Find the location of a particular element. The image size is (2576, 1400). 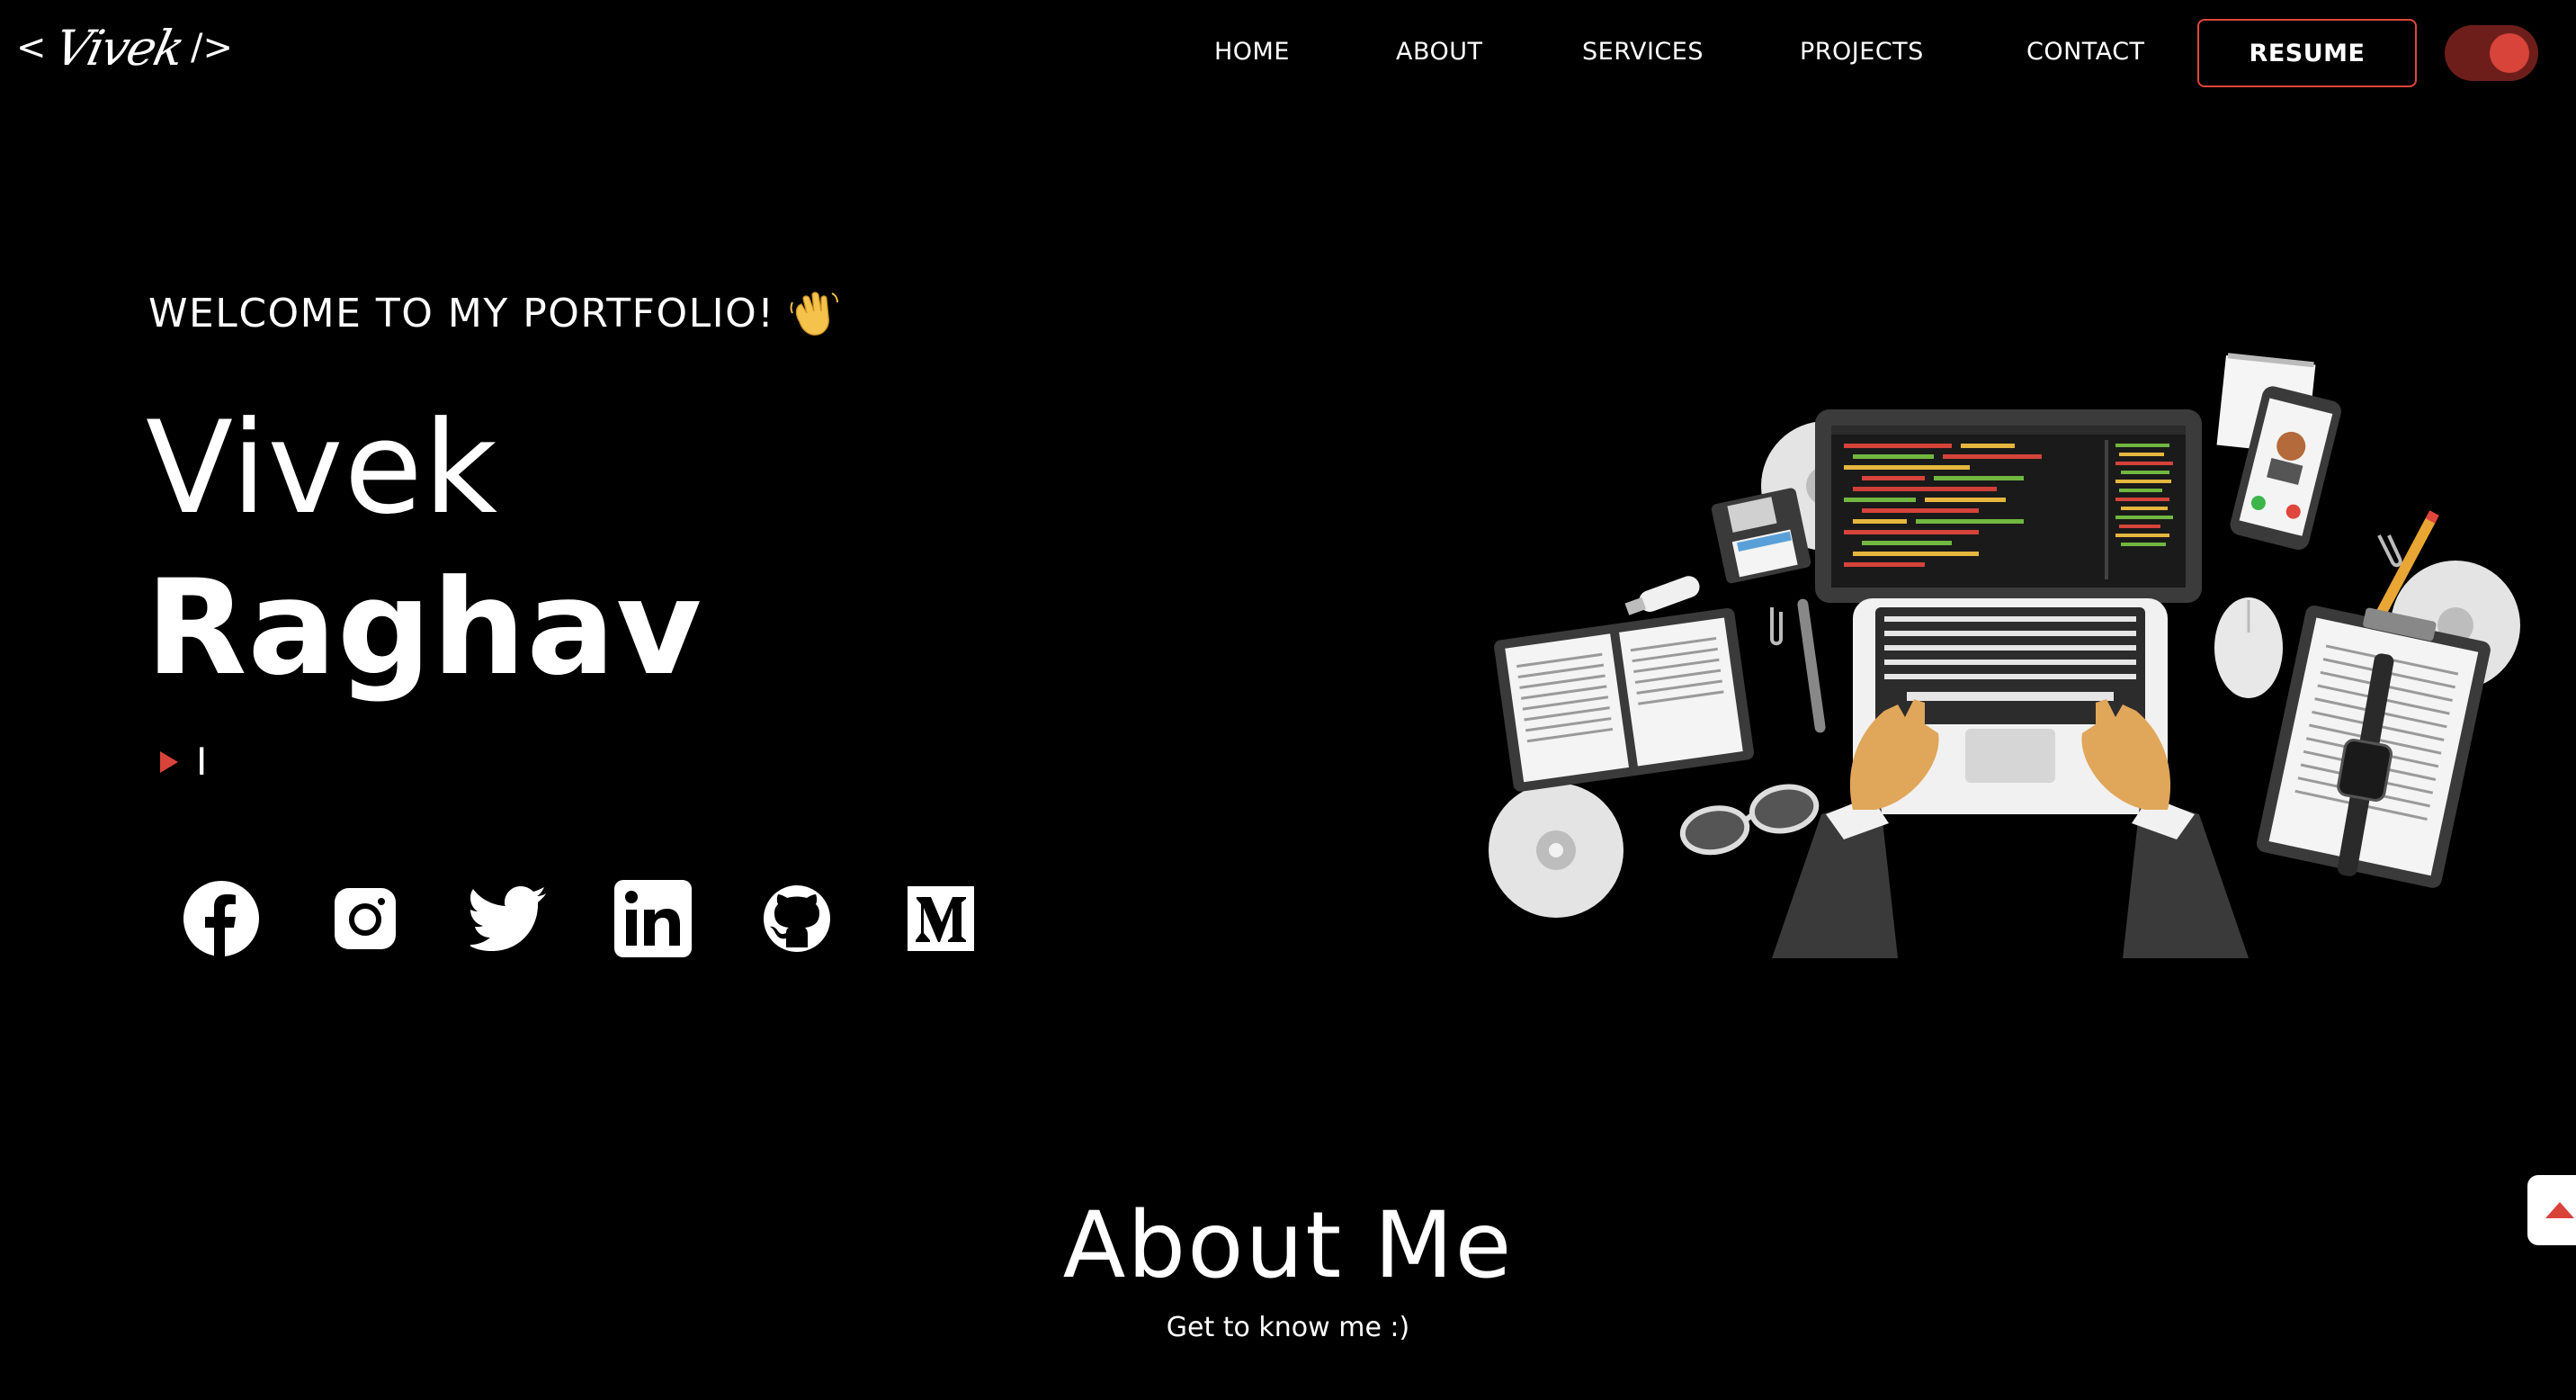

medium-icon is located at coordinates (940, 918).